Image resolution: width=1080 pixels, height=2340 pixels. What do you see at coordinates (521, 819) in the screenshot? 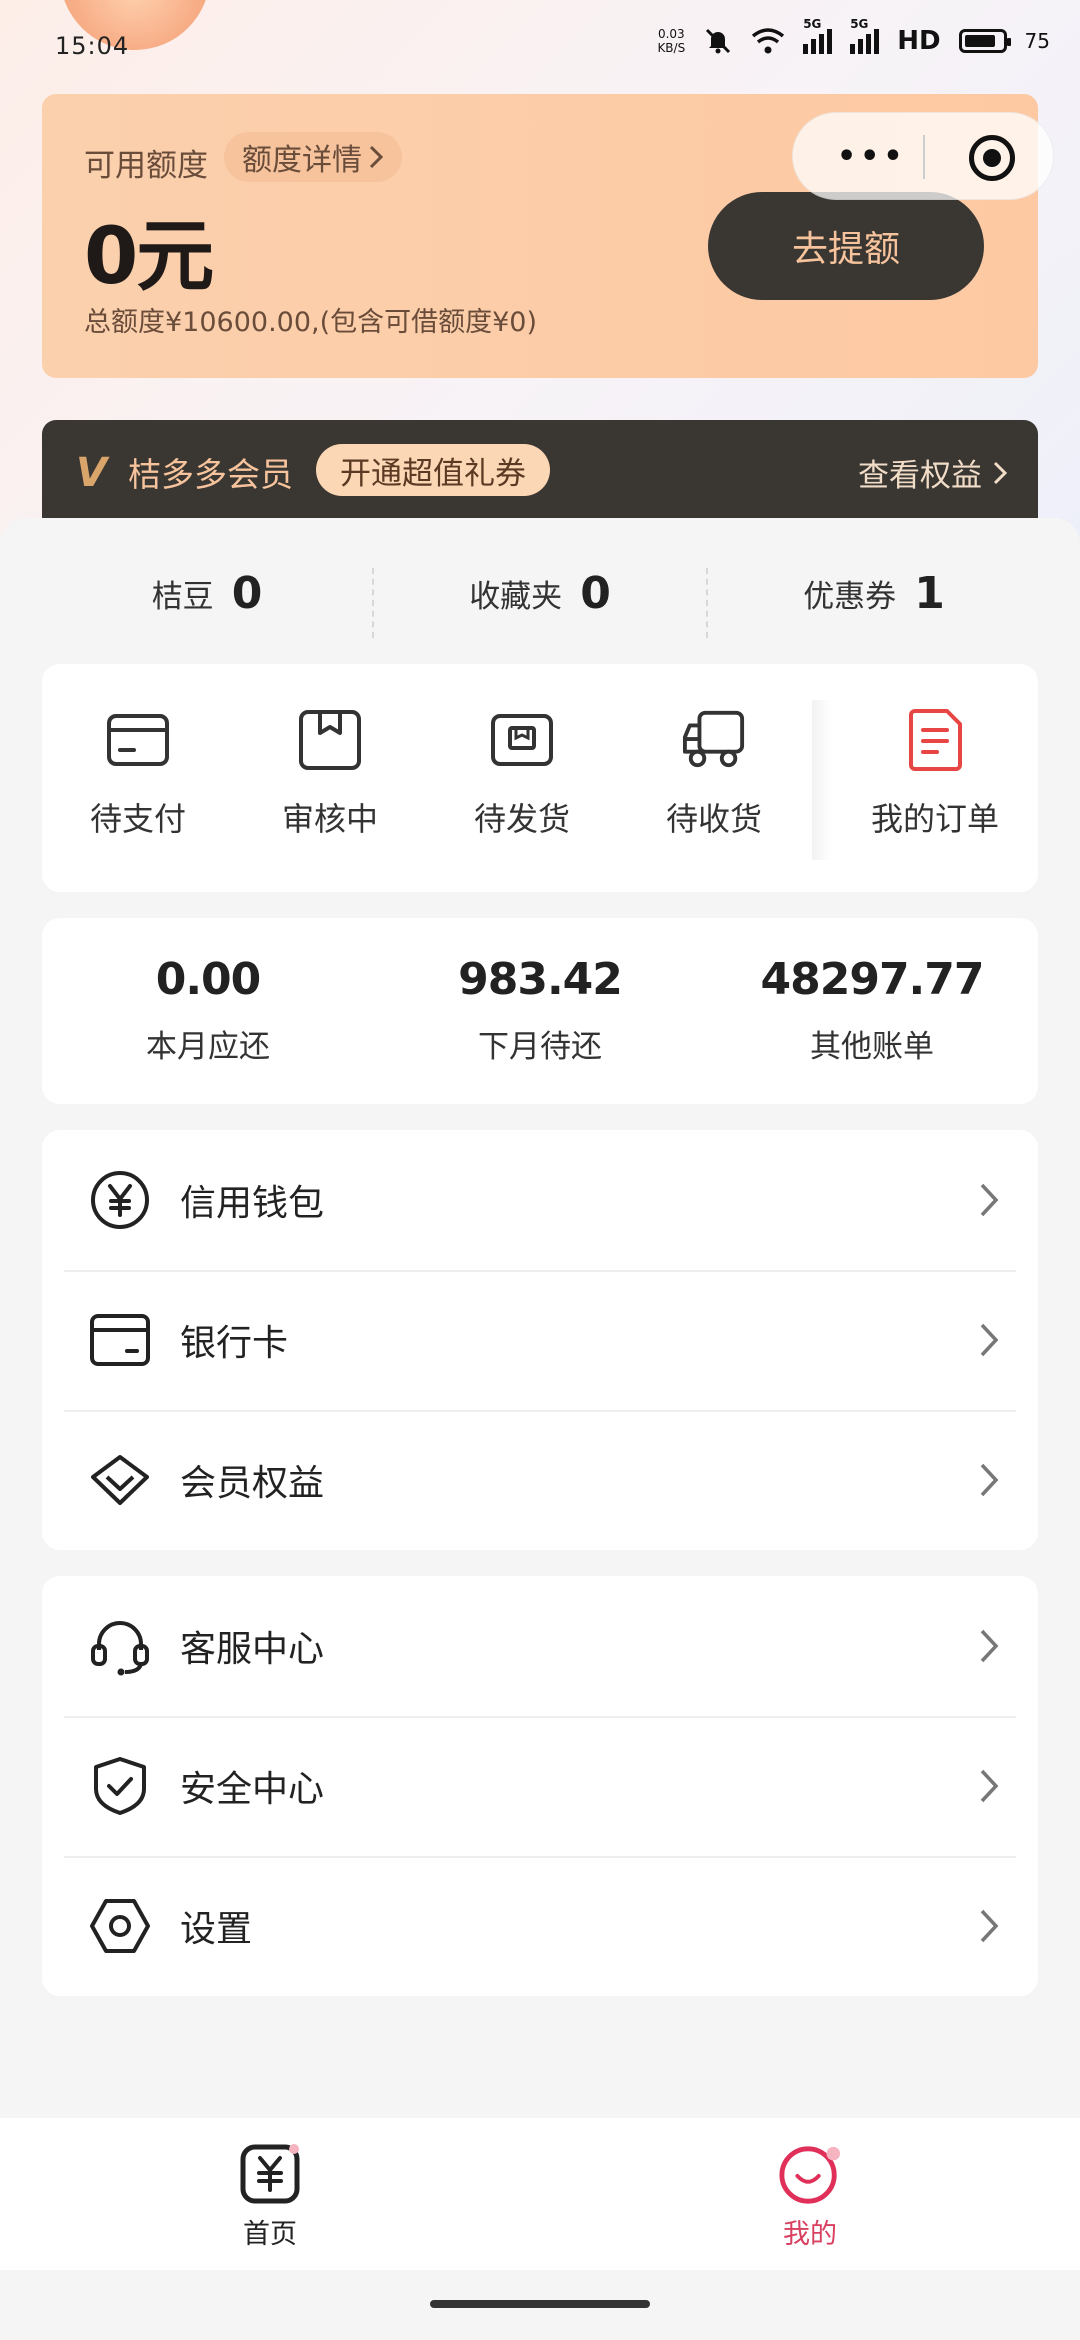
I see `order-label: 待发货` at bounding box center [521, 819].